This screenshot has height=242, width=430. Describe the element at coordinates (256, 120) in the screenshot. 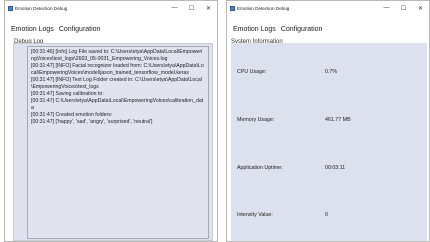

I see `memory-usage-label: Memory Usage:` at that location.